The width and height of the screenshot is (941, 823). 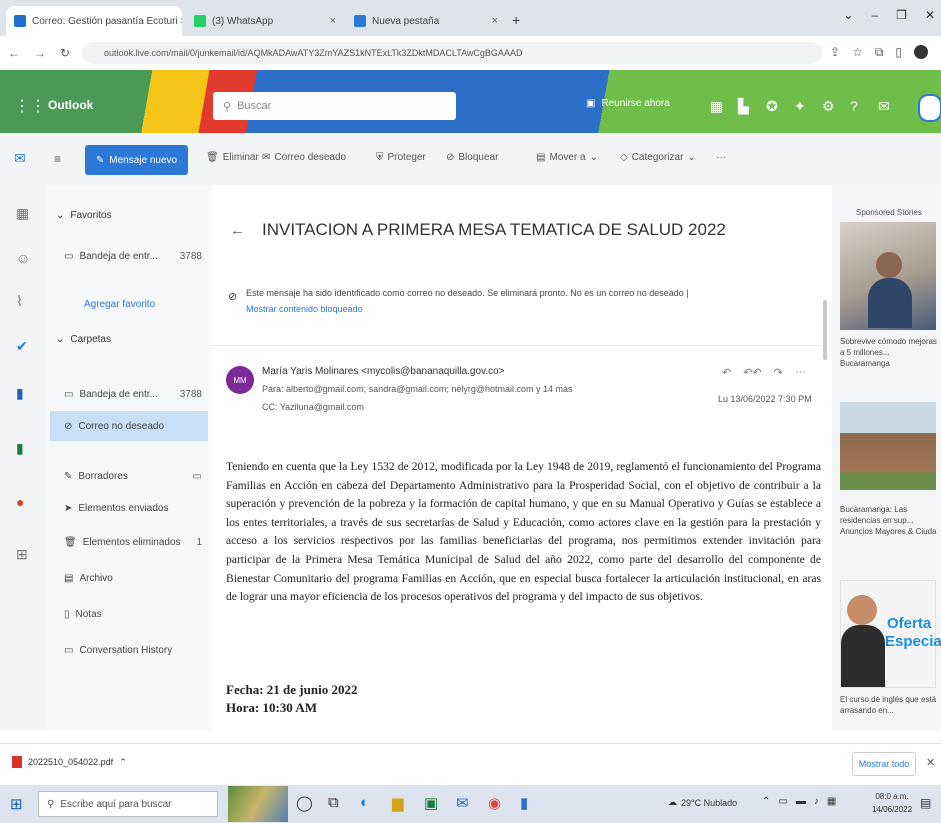 I want to click on new-tab-icon: +, so click(x=516, y=20).